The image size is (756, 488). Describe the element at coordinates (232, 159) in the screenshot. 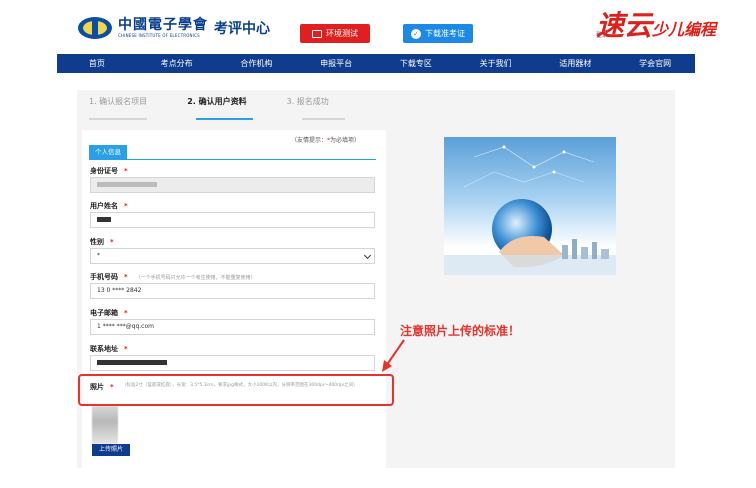

I see `tab-underline` at that location.